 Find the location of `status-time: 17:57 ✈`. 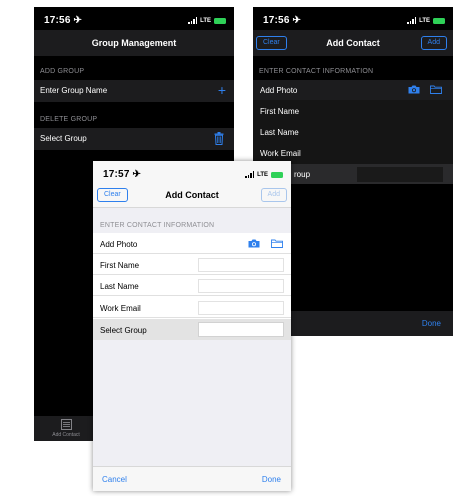

status-time: 17:57 ✈ is located at coordinates (122, 174).